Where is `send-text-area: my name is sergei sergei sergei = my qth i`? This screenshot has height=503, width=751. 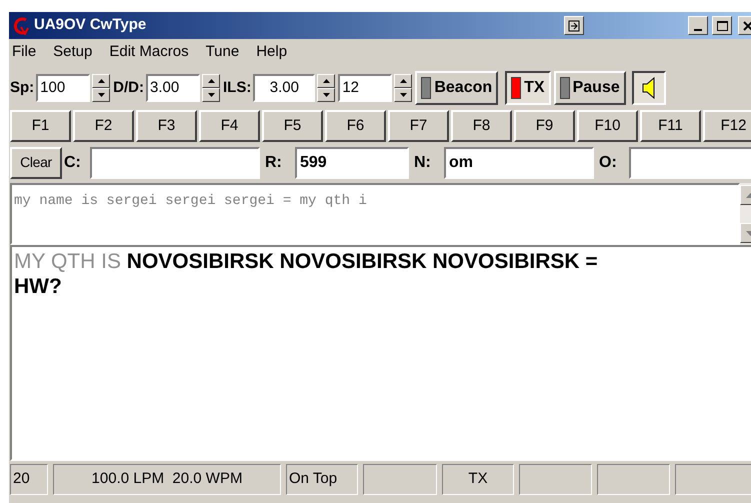 send-text-area: my name is sergei sergei sergei = my qth i is located at coordinates (375, 214).